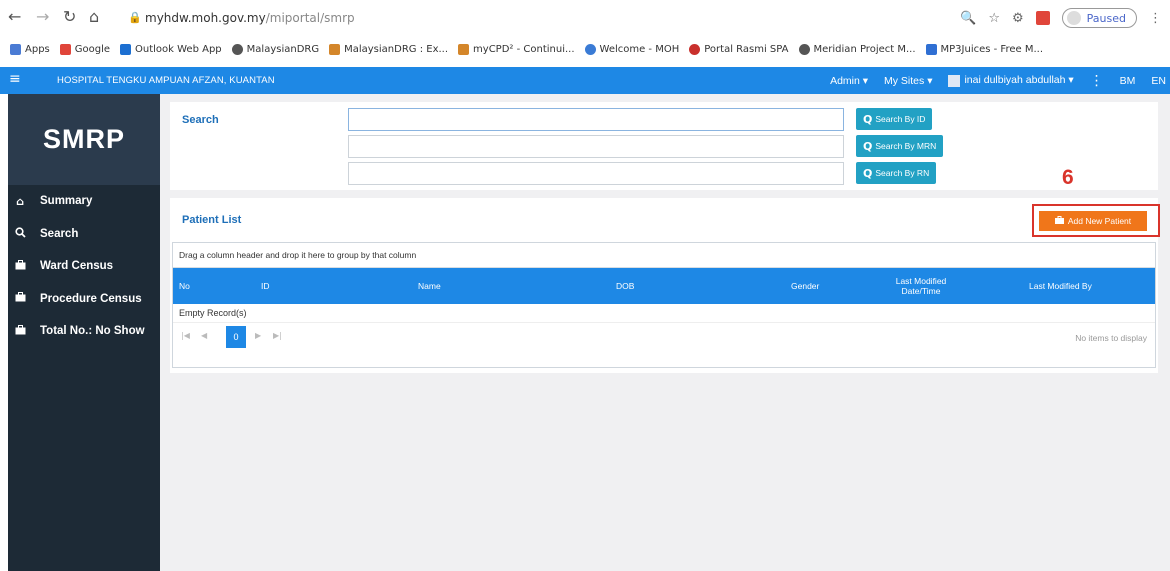 This screenshot has width=1170, height=571. What do you see at coordinates (639, 49) in the screenshot?
I see `bookmark-label: Welcome - MOH` at bounding box center [639, 49].